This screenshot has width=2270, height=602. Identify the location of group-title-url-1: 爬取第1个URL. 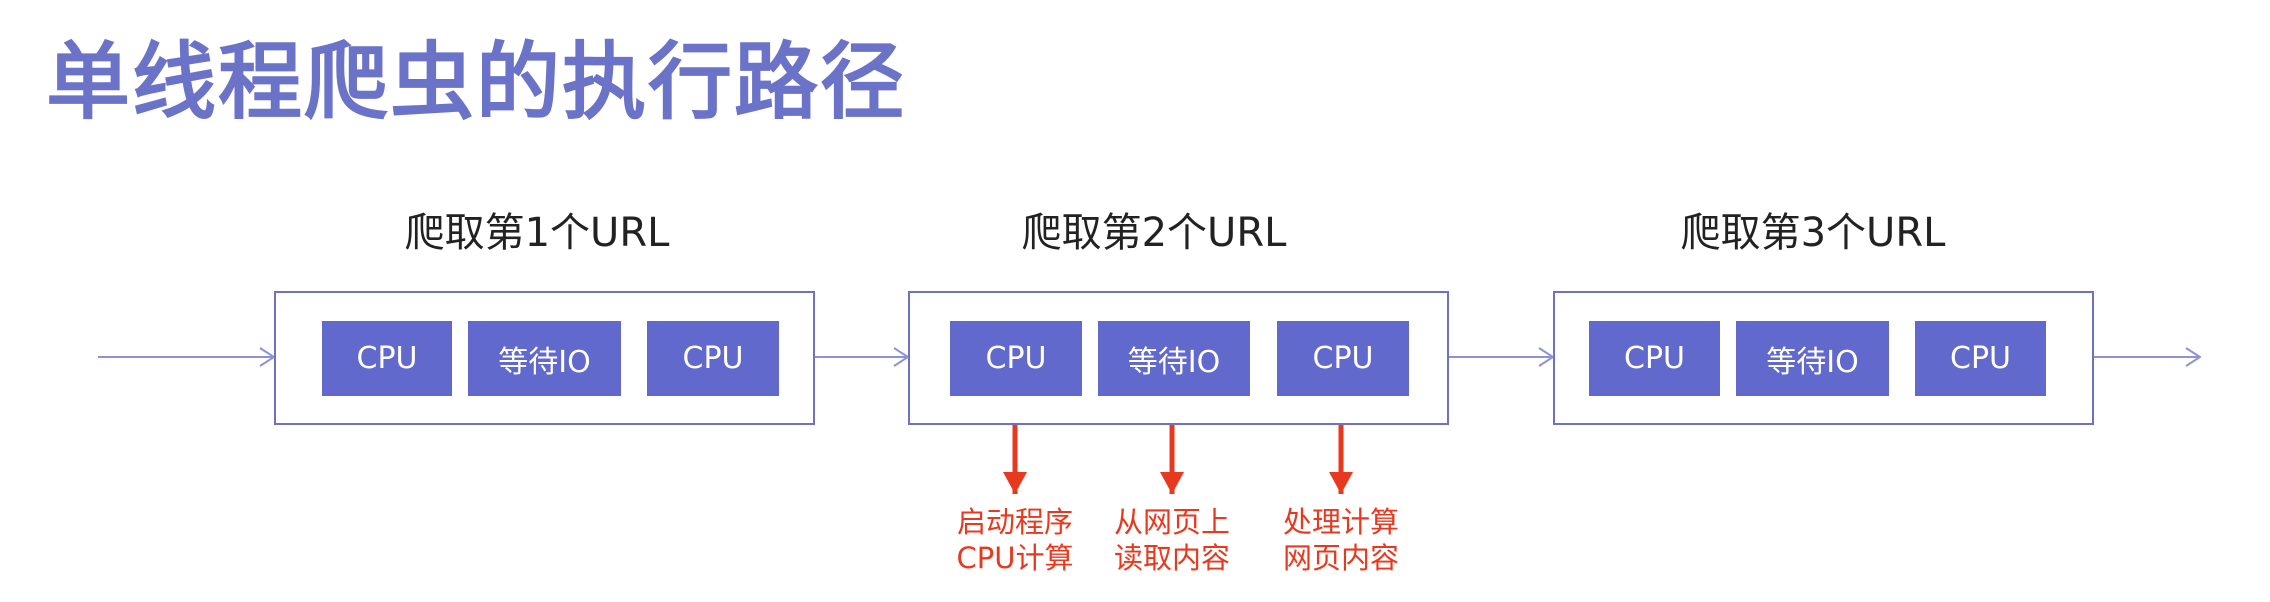
(537, 233).